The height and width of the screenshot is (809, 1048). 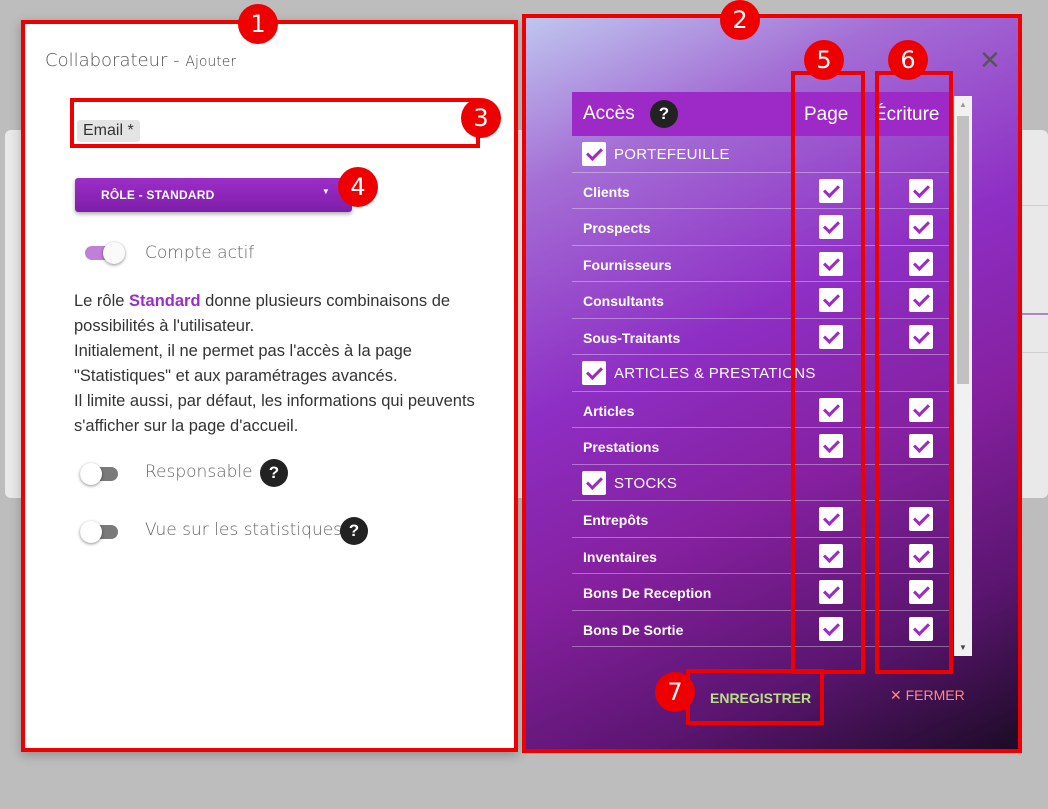 What do you see at coordinates (914, 372) in the screenshot?
I see `ecriture-column-highlight` at bounding box center [914, 372].